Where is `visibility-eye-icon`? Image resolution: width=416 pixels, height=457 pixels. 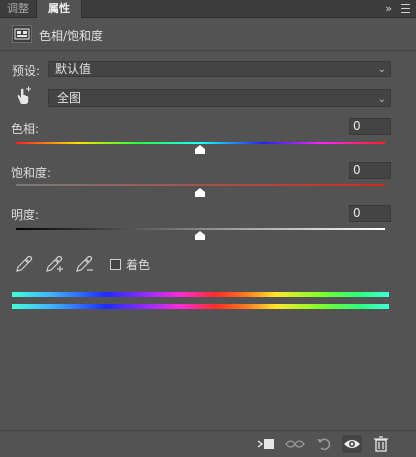
visibility-eye-icon is located at coordinates (352, 444).